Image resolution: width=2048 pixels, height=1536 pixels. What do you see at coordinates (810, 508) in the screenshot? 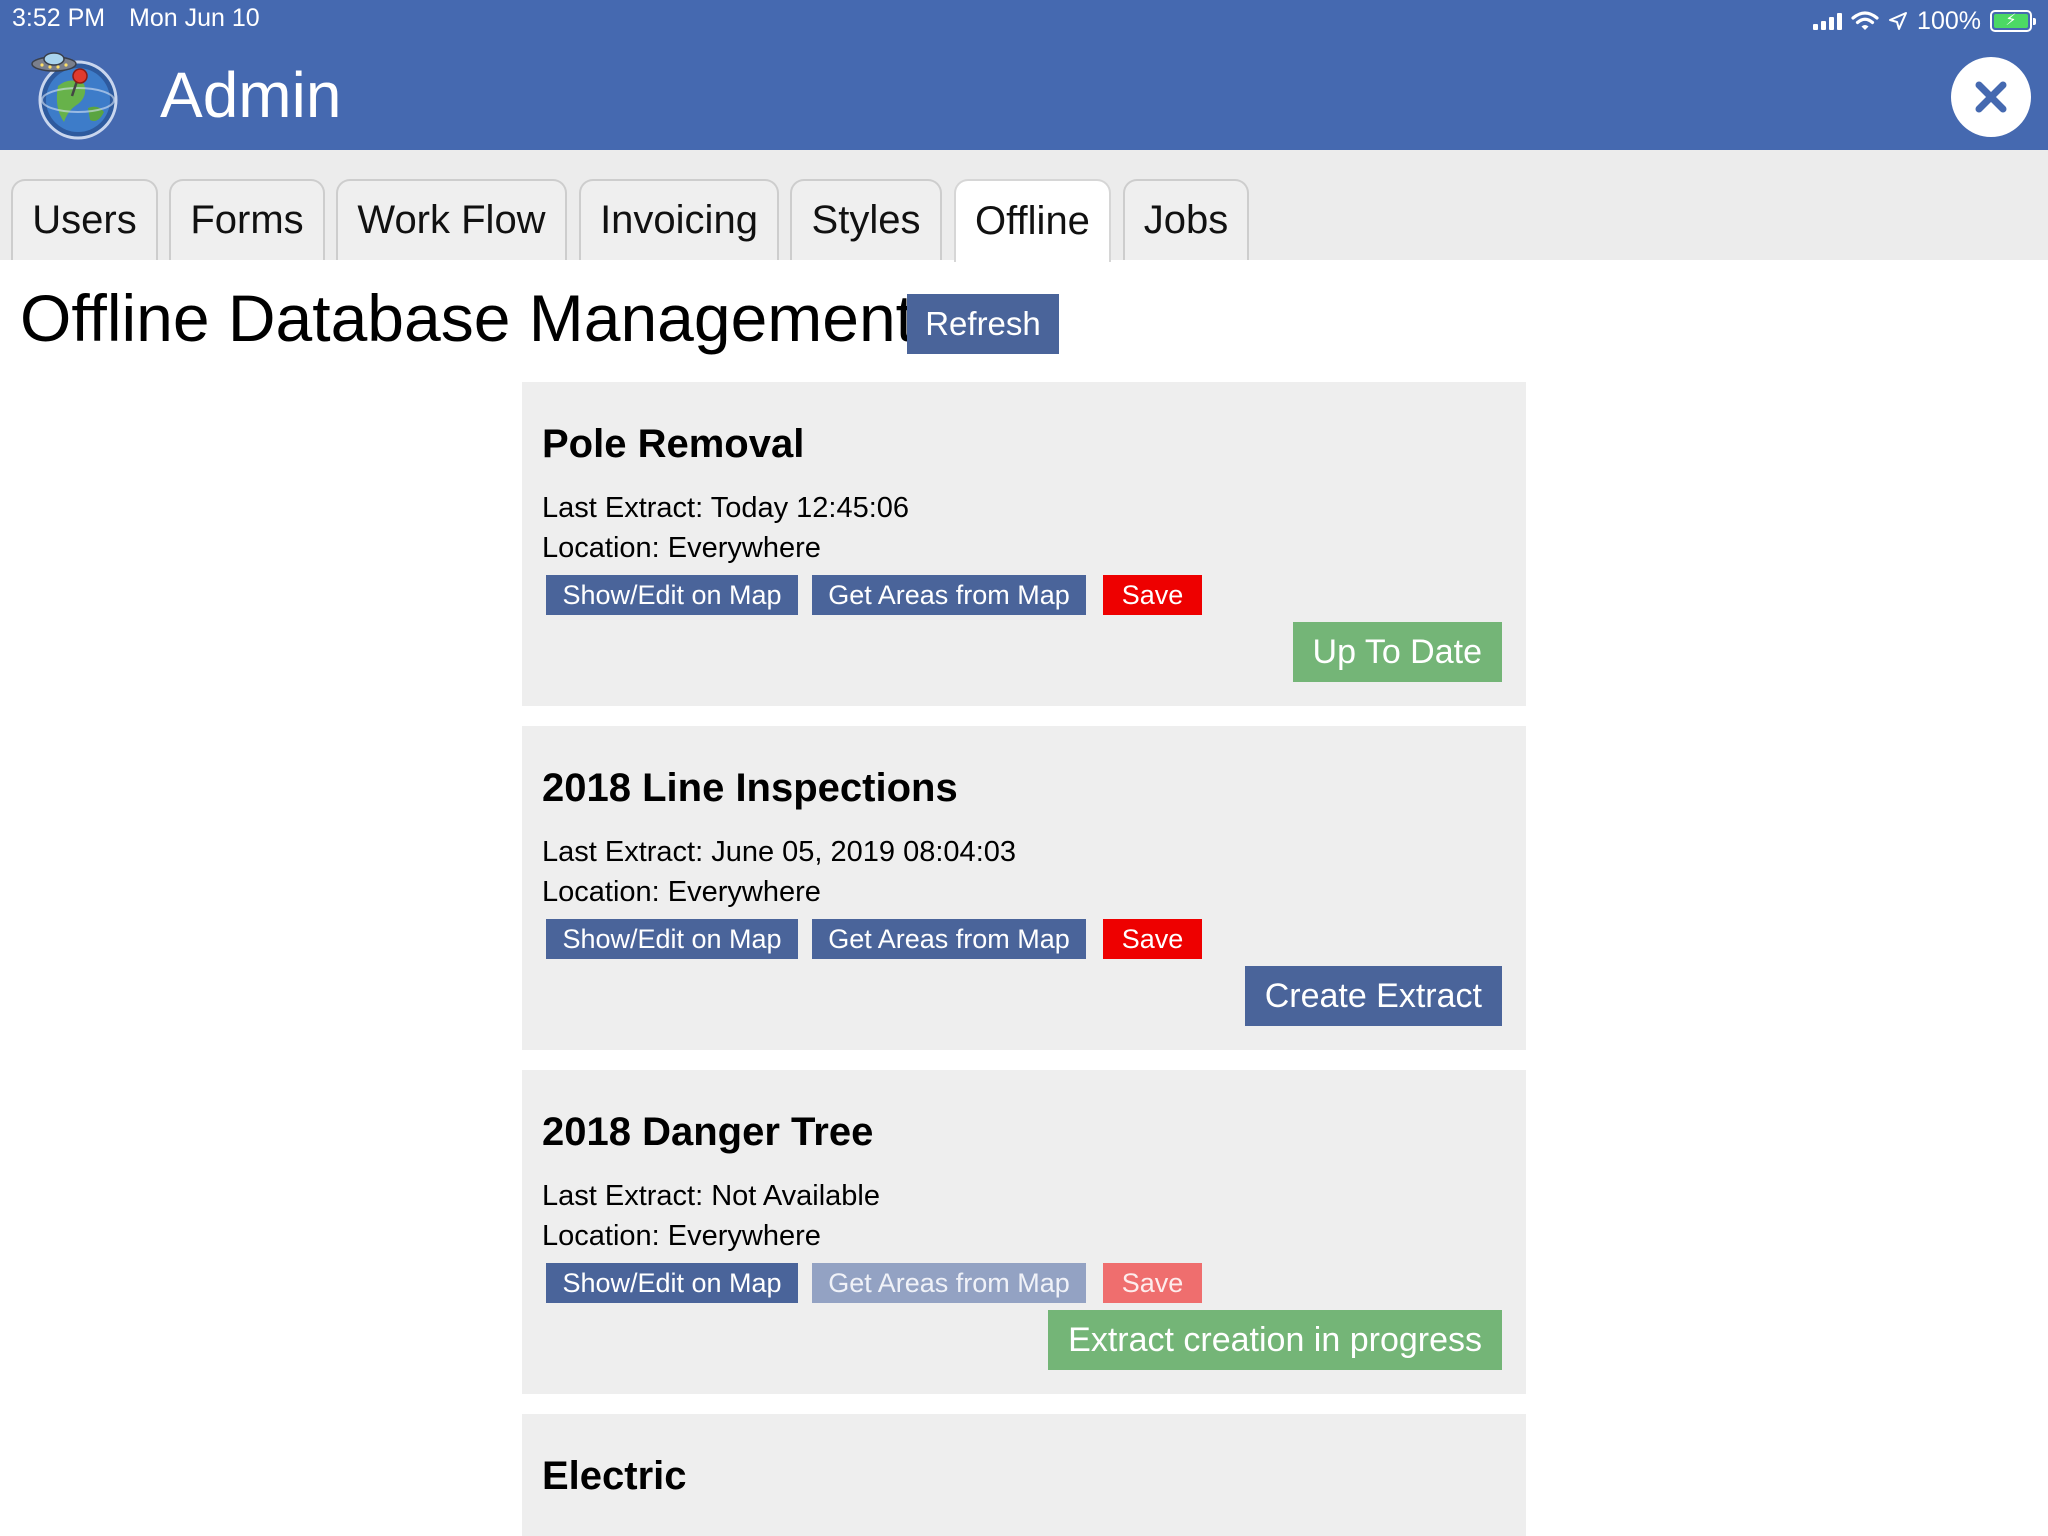
I see `last-extract-value: Today 12:45:06` at bounding box center [810, 508].